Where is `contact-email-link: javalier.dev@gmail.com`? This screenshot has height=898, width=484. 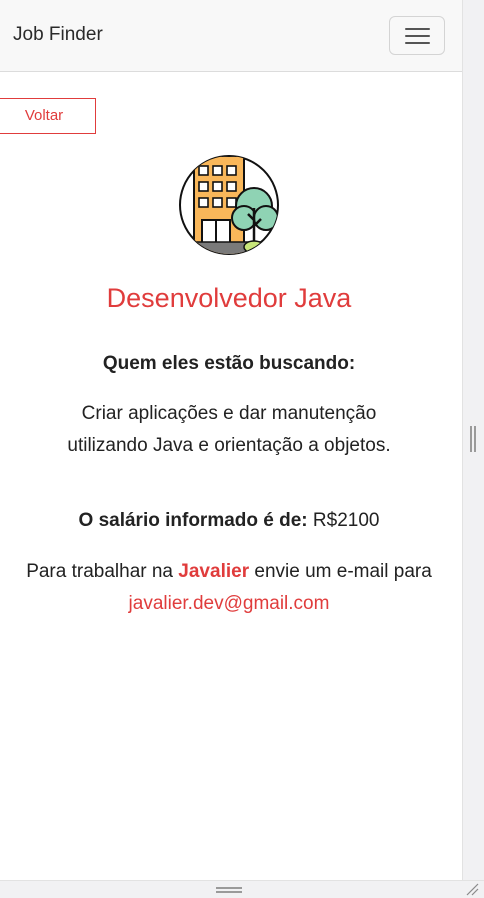
contact-email-link: javalier.dev@gmail.com is located at coordinates (229, 603).